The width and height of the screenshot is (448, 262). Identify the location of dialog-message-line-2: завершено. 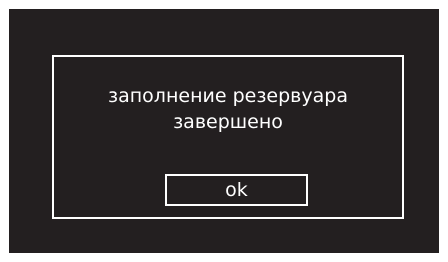
(228, 122).